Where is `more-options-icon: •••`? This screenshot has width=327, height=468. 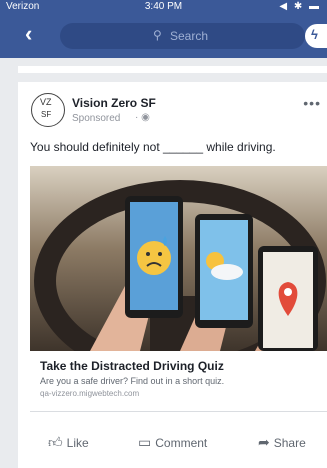
more-options-icon: ••• is located at coordinates (312, 103).